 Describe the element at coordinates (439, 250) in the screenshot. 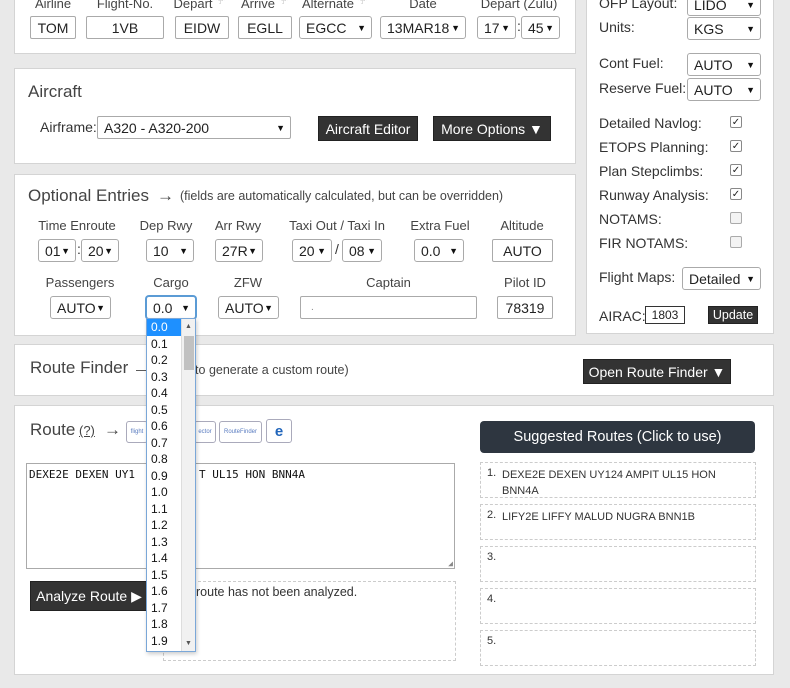

I see `extra-fuel-select: 0.0 ▼` at that location.